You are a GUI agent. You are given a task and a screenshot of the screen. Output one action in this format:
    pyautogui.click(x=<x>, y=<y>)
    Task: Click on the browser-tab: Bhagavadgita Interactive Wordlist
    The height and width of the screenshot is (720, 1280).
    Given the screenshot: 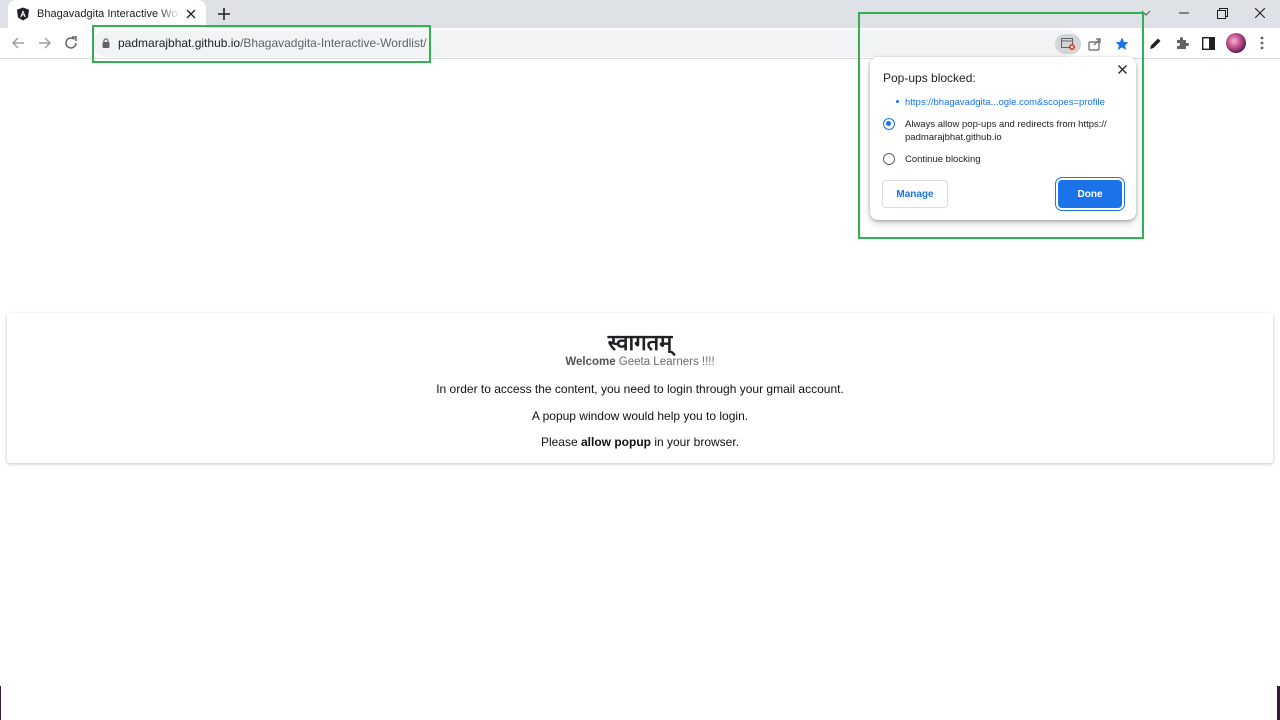 What is the action you would take?
    pyautogui.click(x=107, y=14)
    